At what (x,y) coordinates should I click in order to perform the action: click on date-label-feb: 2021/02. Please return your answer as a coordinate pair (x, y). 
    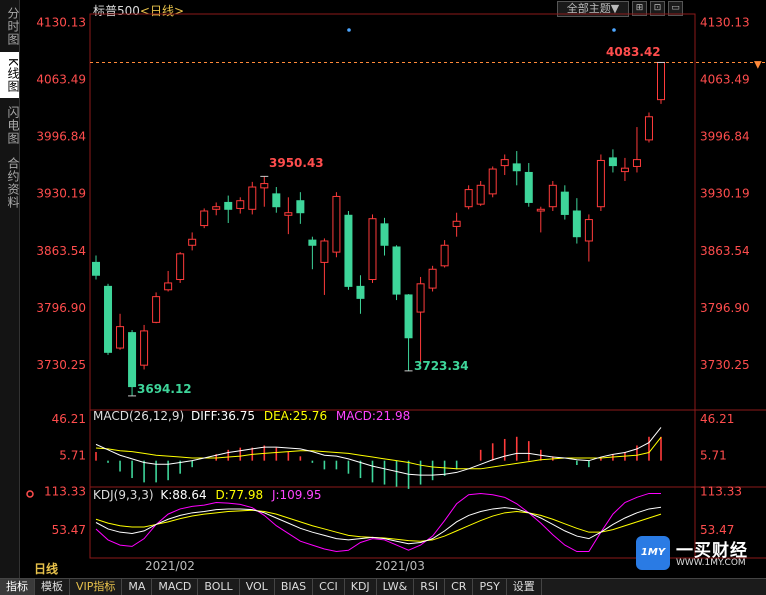
    Looking at the image, I should click on (170, 566).